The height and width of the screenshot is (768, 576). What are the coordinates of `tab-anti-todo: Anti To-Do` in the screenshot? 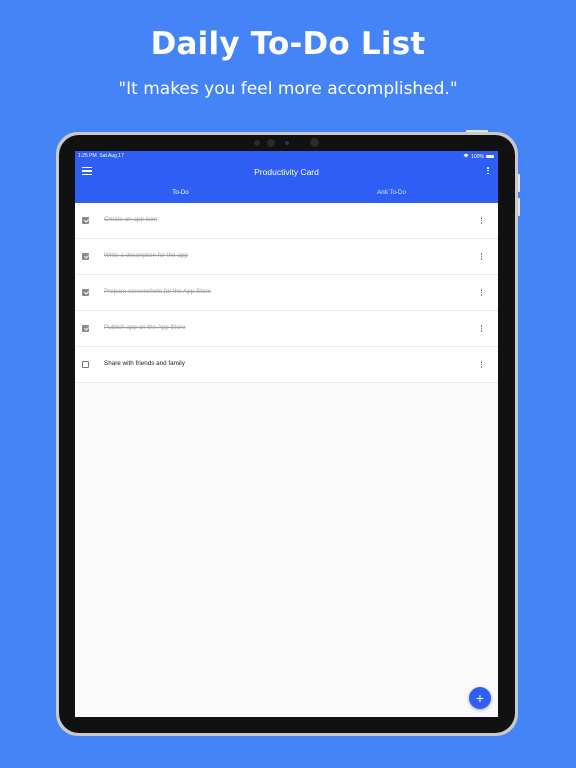 It's located at (391, 196).